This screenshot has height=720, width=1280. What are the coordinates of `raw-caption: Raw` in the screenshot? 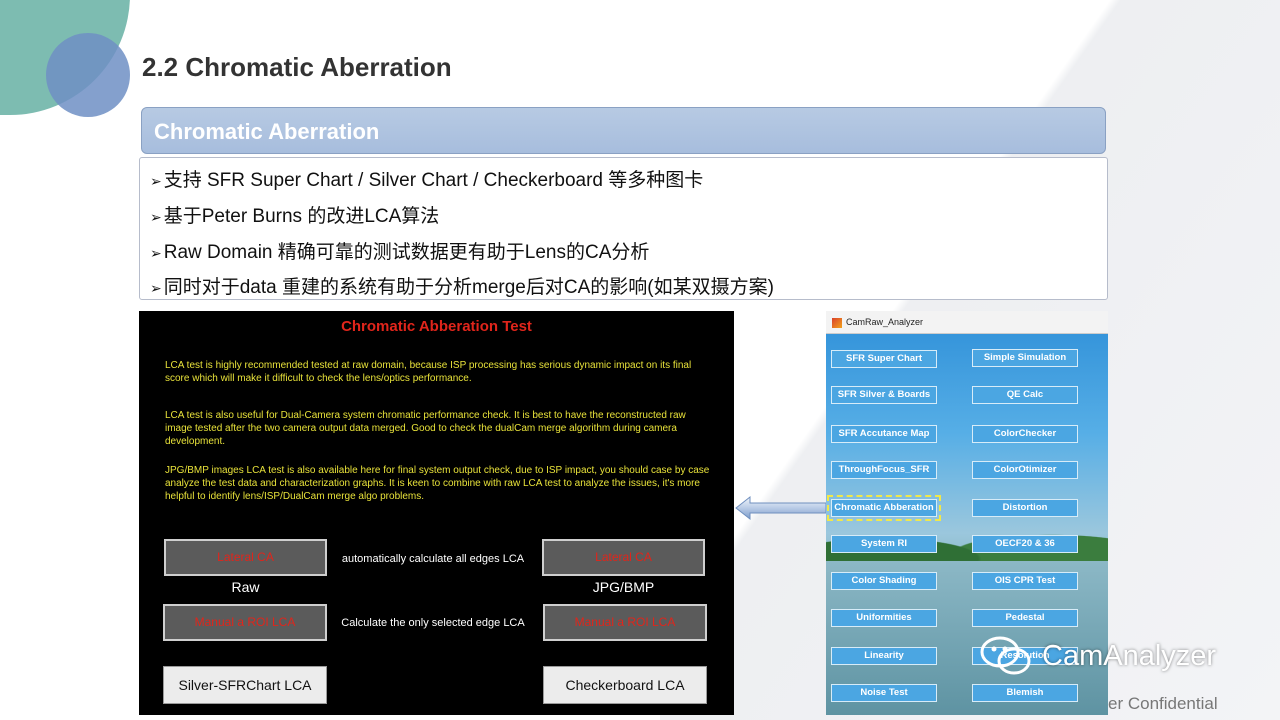 It's located at (245, 587).